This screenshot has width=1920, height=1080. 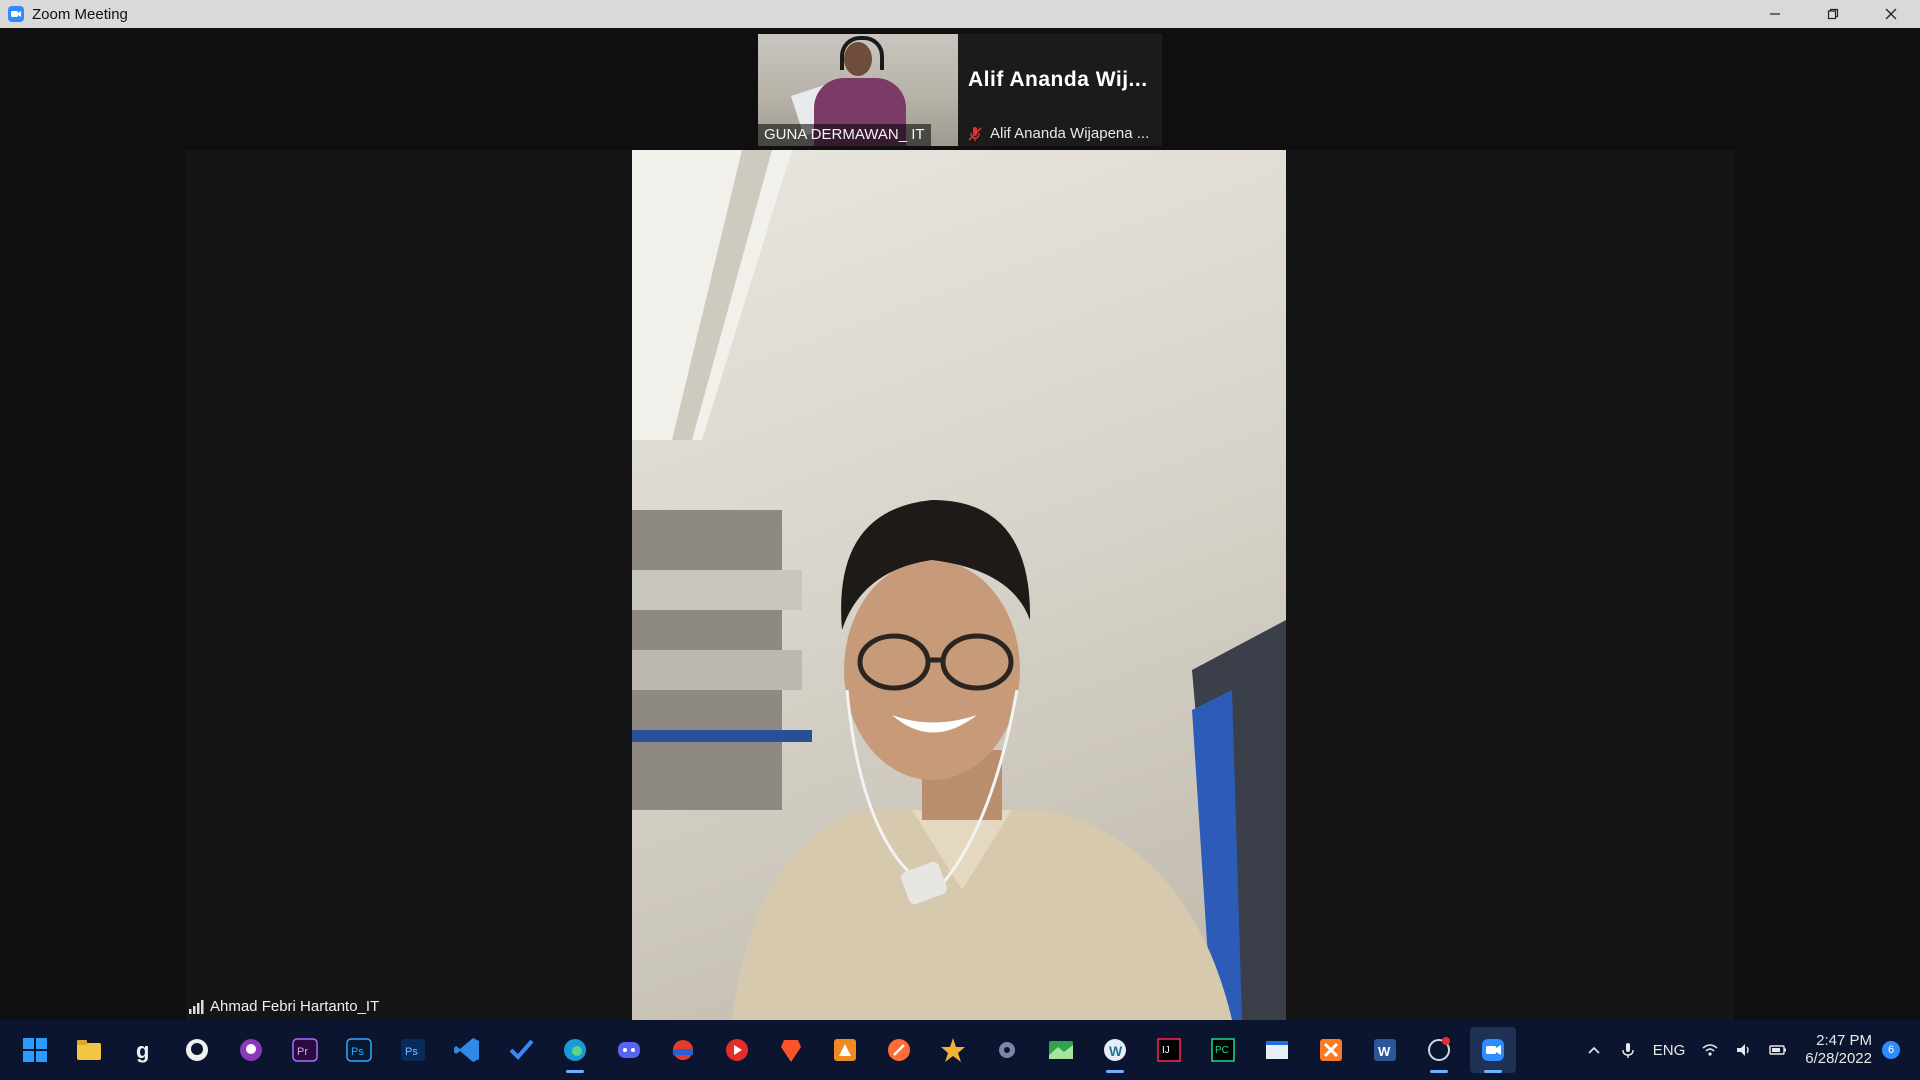 What do you see at coordinates (1838, 1058) in the screenshot?
I see `clock-date: 6/28/2022` at bounding box center [1838, 1058].